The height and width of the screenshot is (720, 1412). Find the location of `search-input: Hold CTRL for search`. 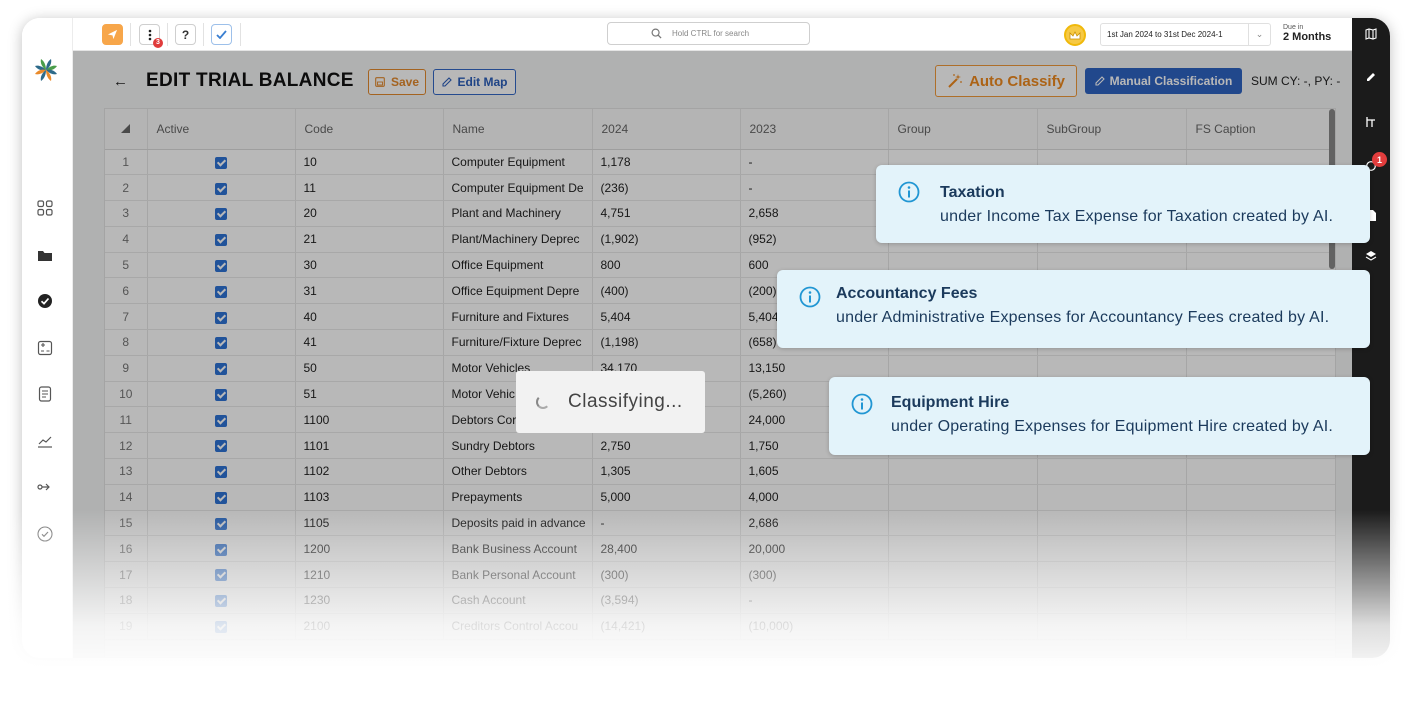

search-input: Hold CTRL for search is located at coordinates (708, 33).